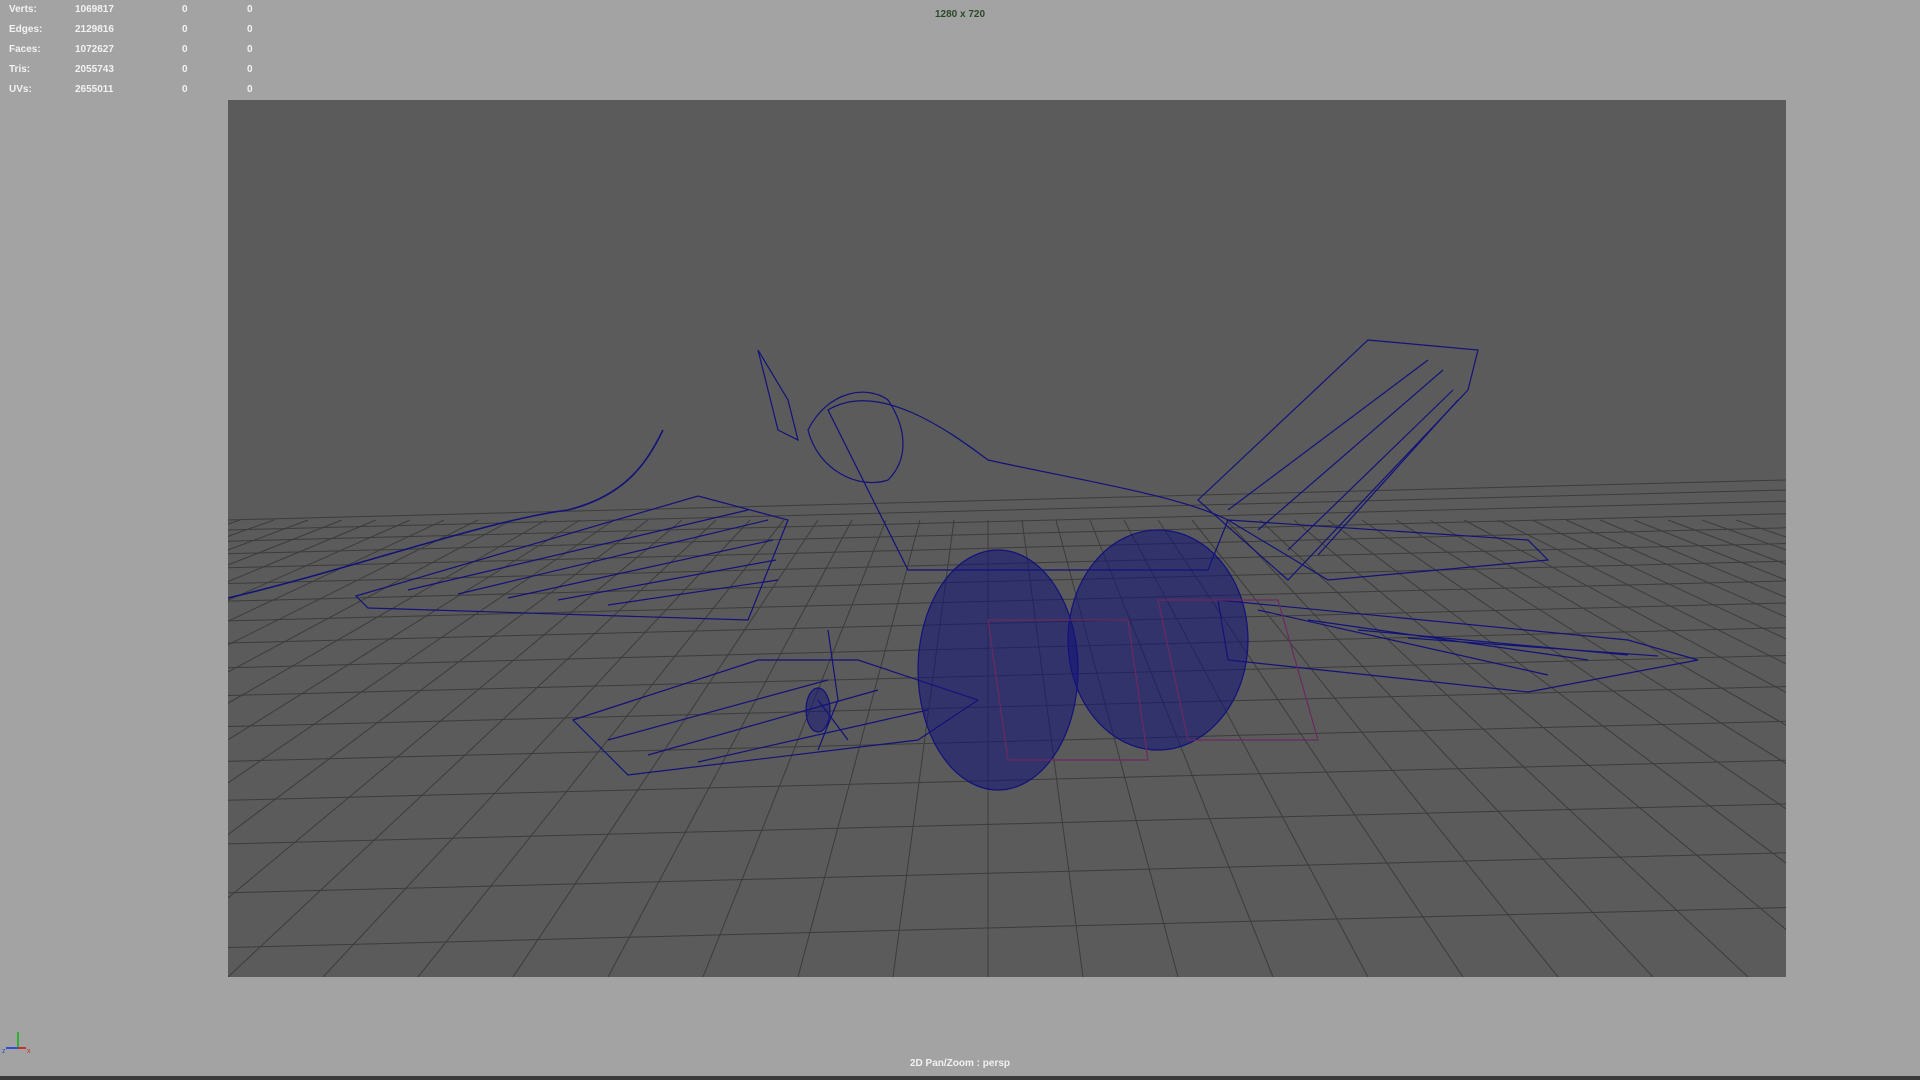 The height and width of the screenshot is (1080, 1920). What do you see at coordinates (94, 89) in the screenshot?
I see `hud-value: 2655011` at bounding box center [94, 89].